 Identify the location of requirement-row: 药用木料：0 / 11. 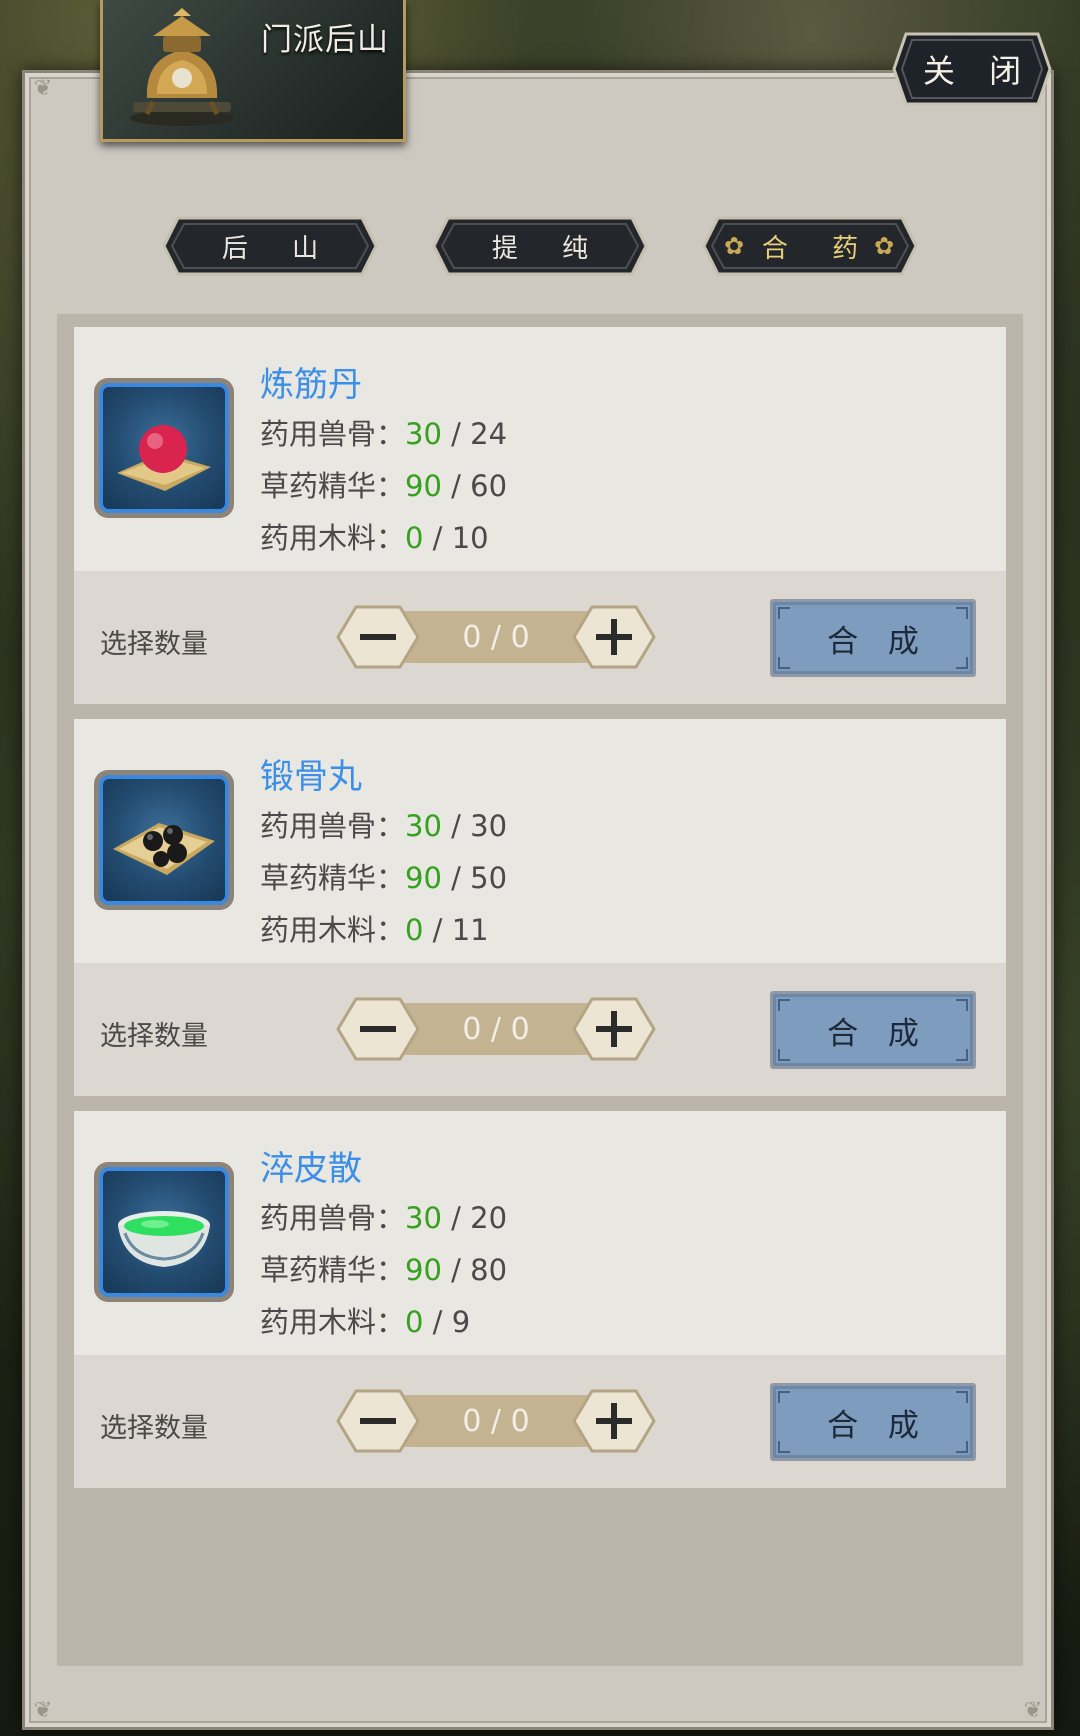
(374, 928).